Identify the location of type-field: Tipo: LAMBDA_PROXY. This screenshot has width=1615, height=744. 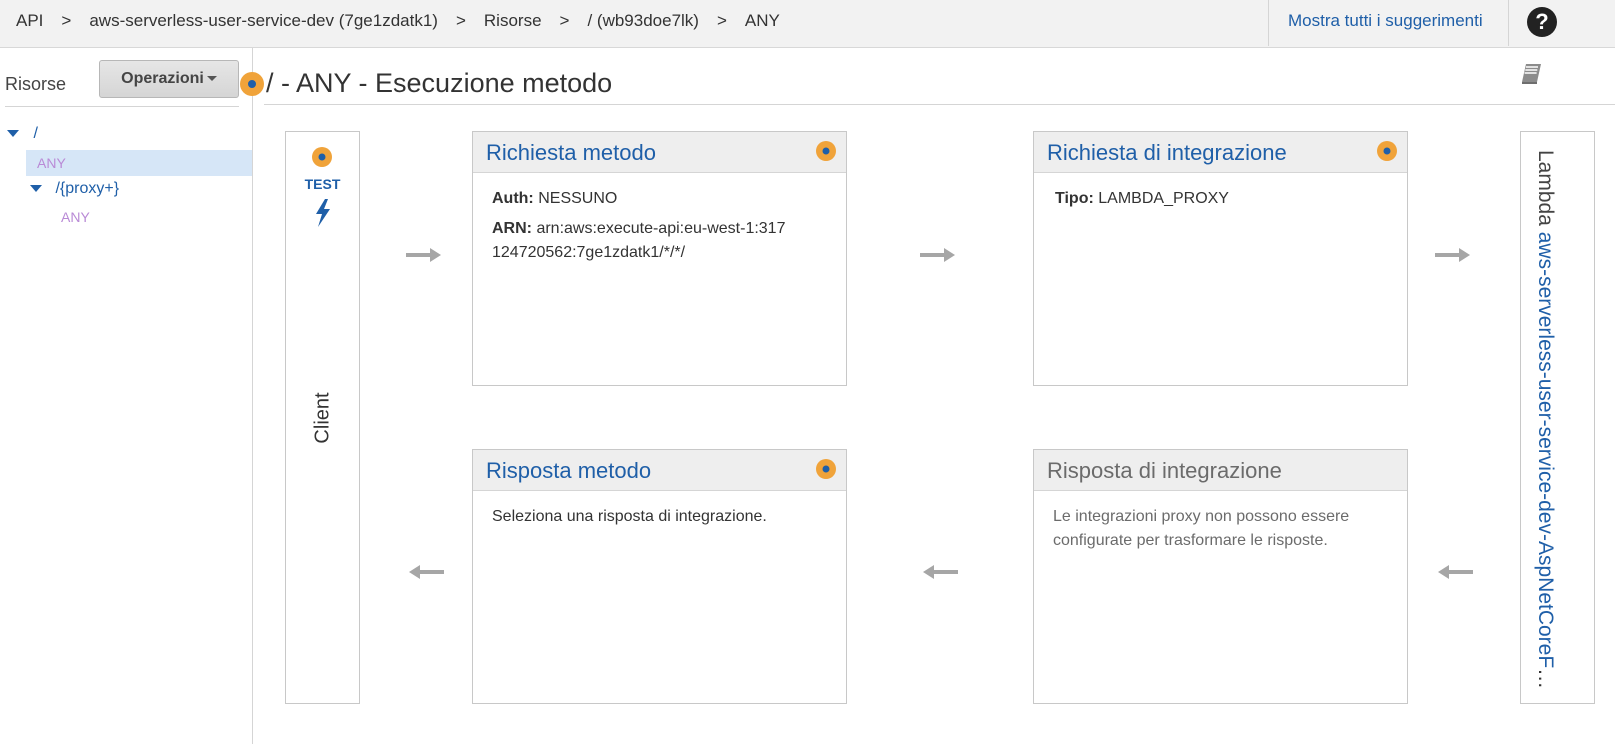
(1221, 199).